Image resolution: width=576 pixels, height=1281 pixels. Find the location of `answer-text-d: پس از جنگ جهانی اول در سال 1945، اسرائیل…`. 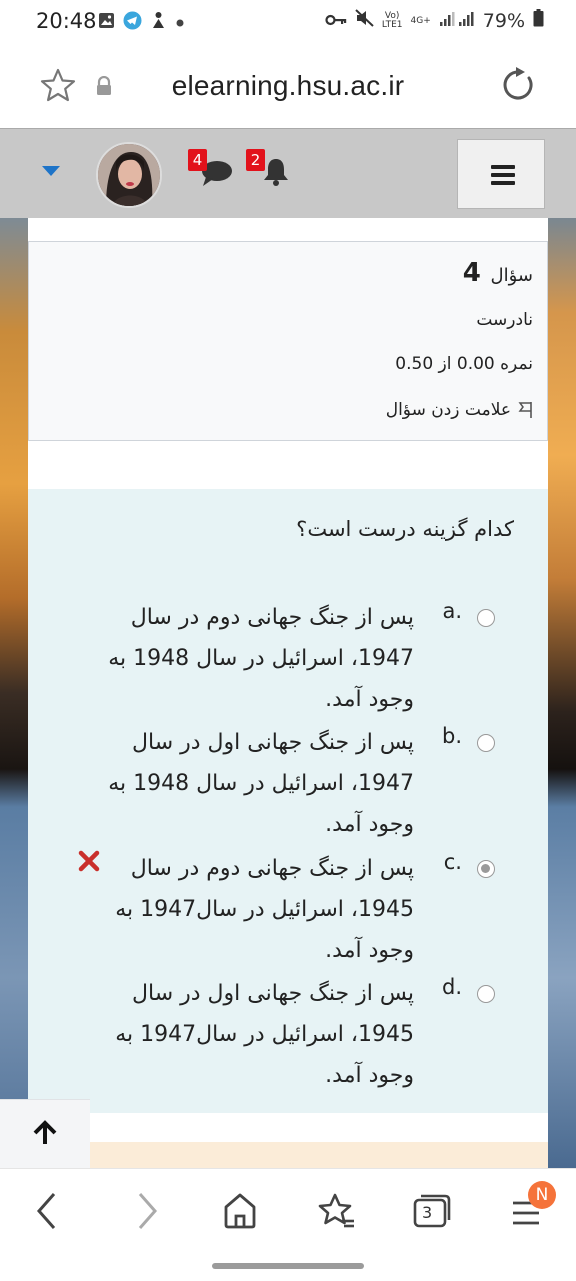

answer-text-d: پس از جنگ جهانی اول در سال 1945، اسرائیل… is located at coordinates (264, 1034).